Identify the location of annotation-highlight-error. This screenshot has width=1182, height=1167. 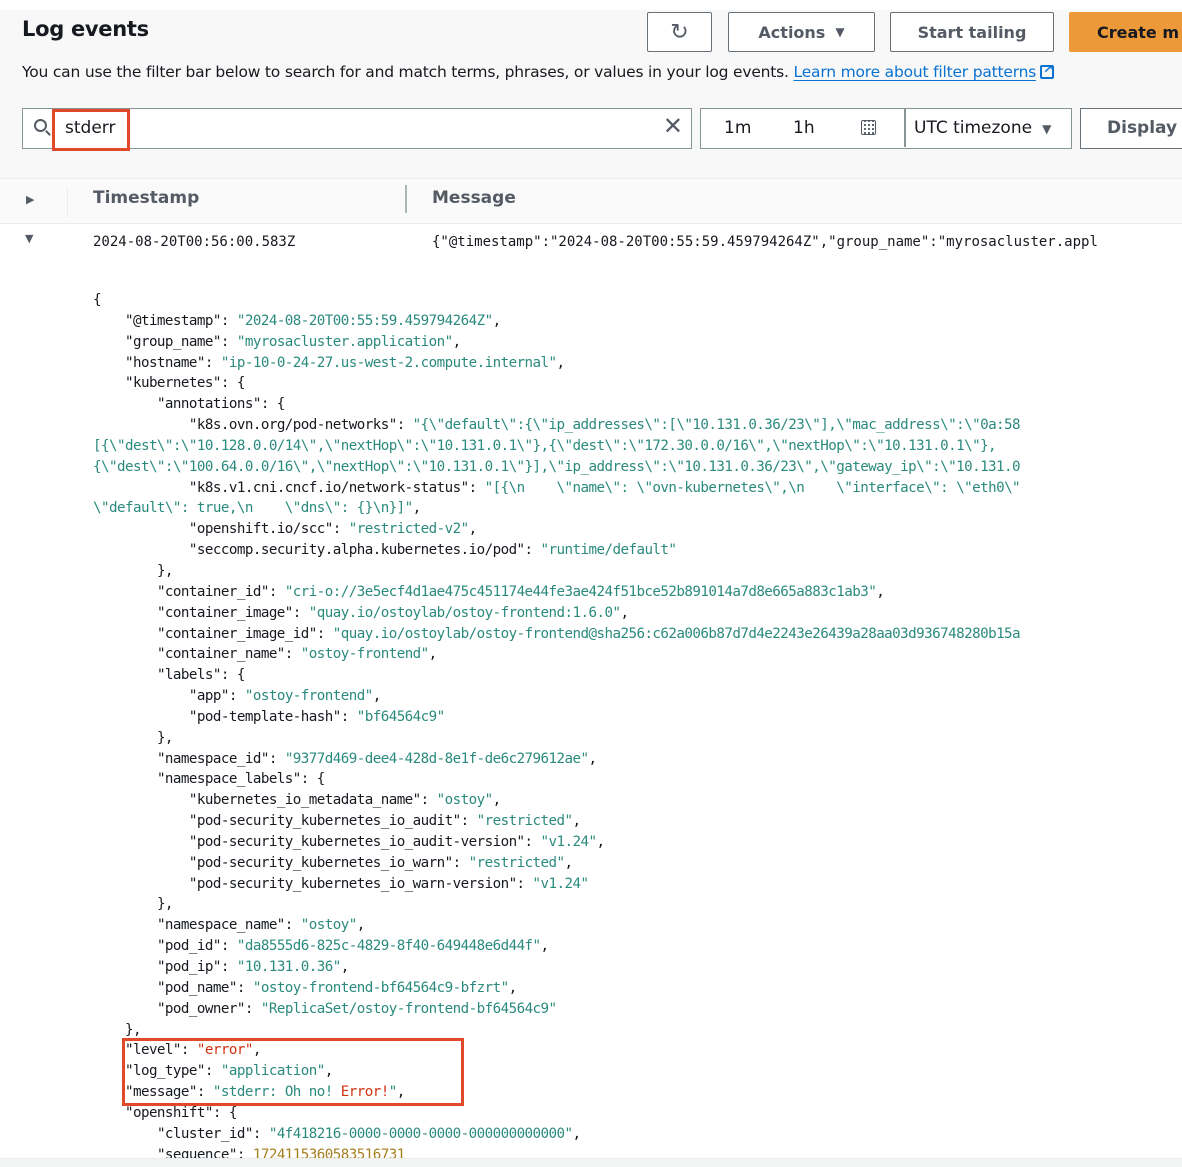
(293, 1072).